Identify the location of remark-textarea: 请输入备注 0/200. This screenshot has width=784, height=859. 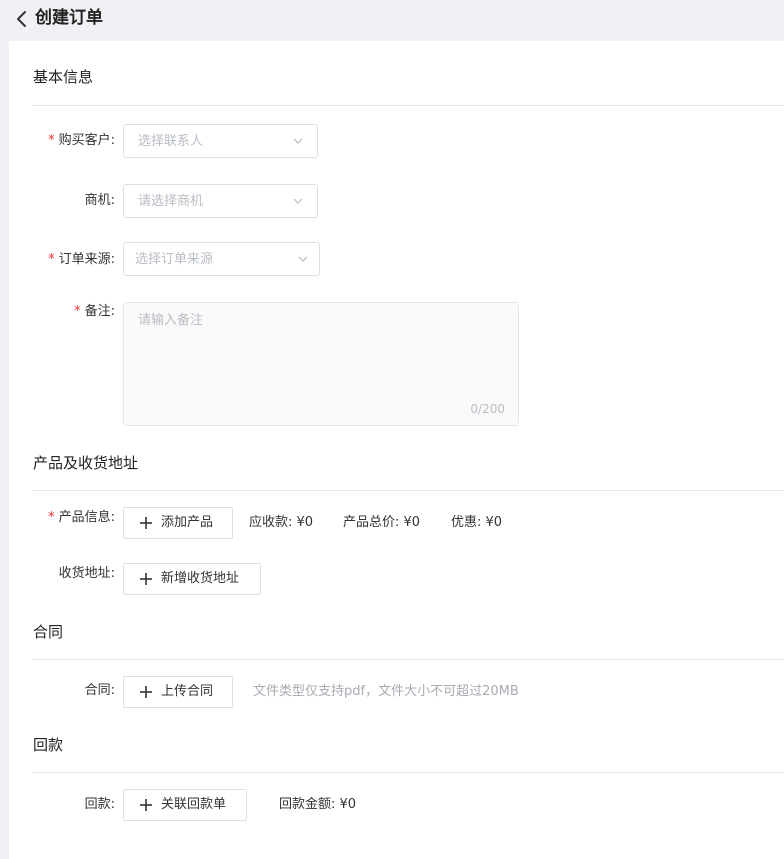
(321, 364).